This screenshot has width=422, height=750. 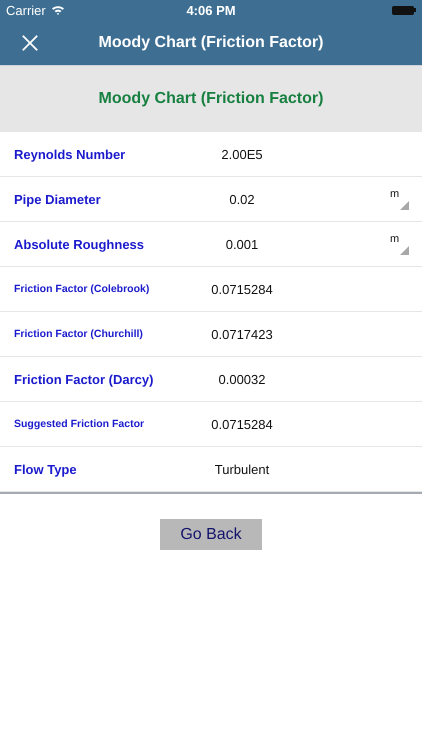 What do you see at coordinates (242, 379) in the screenshot?
I see `field-value: 0.00032` at bounding box center [242, 379].